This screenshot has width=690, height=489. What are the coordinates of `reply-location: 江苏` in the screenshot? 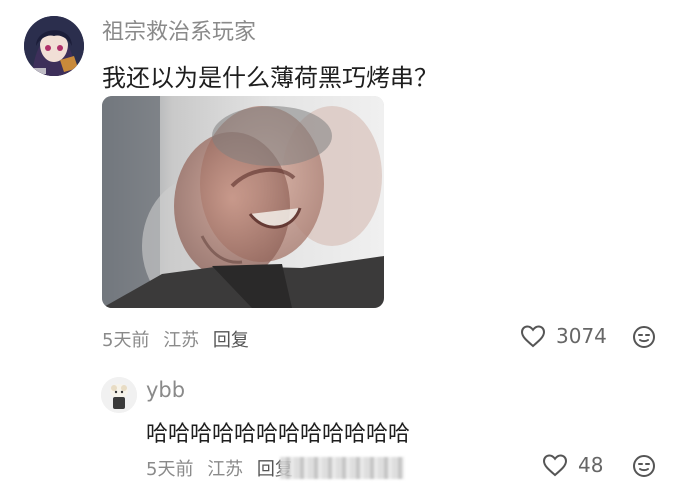 It's located at (225, 469).